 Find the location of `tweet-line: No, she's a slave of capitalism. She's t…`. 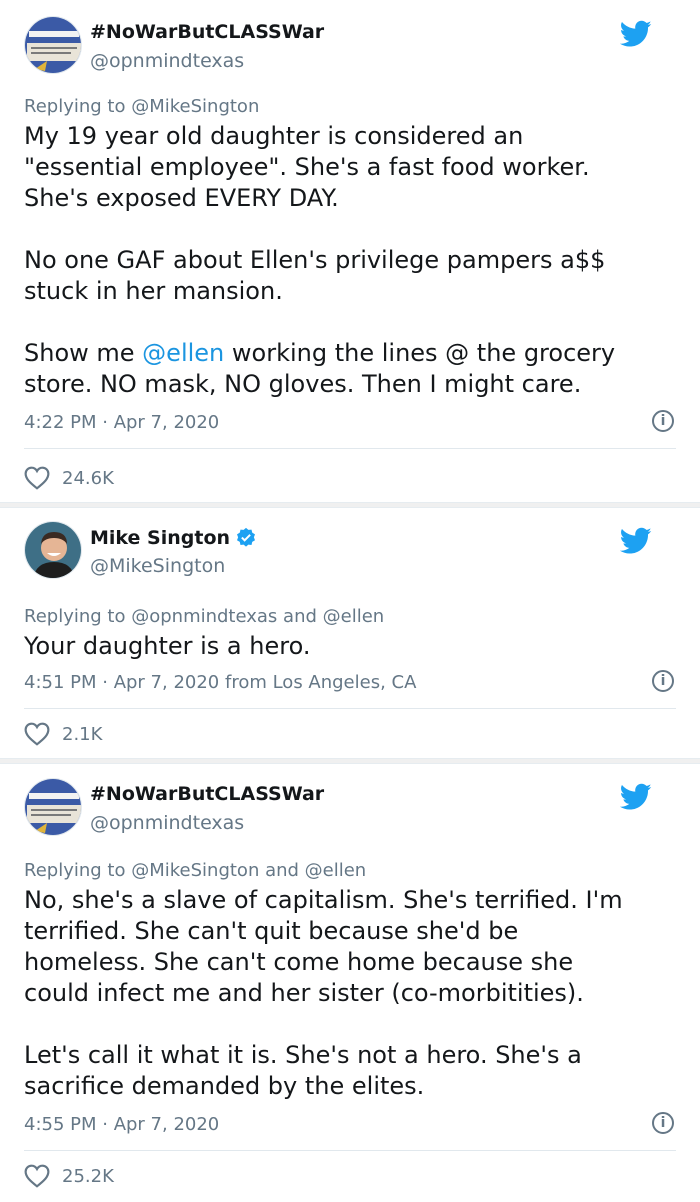

tweet-line: No, she's a slave of capitalism. She's t… is located at coordinates (323, 900).